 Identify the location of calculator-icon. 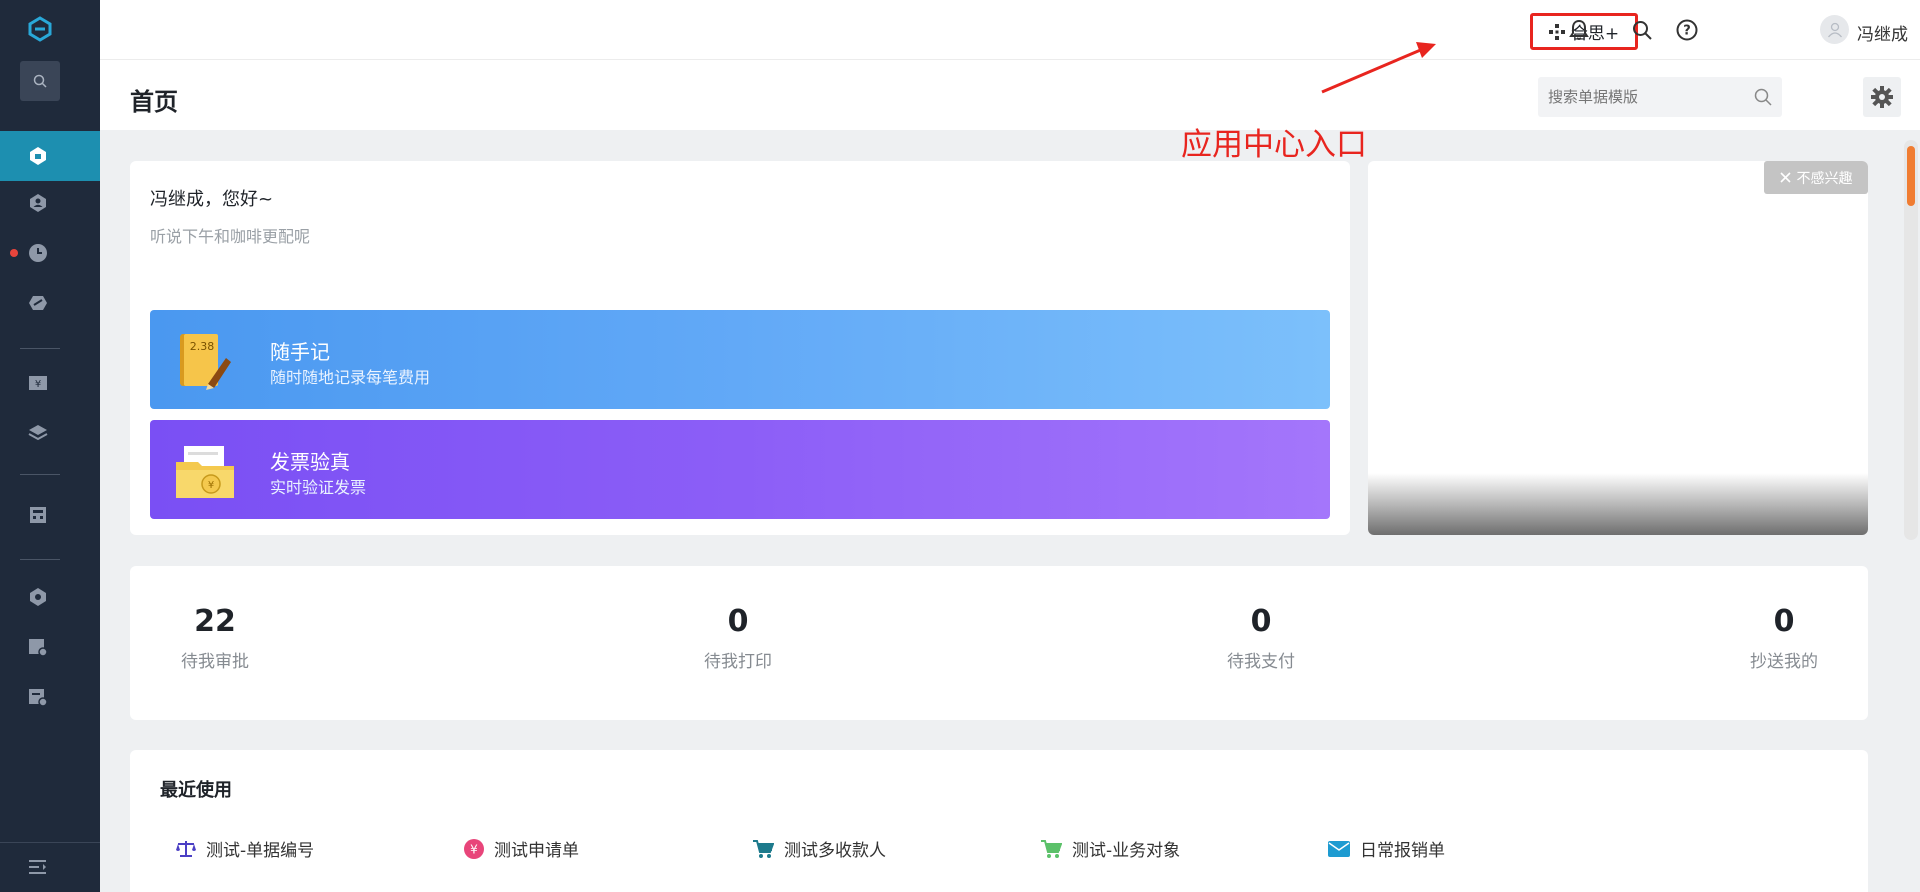
(38, 515).